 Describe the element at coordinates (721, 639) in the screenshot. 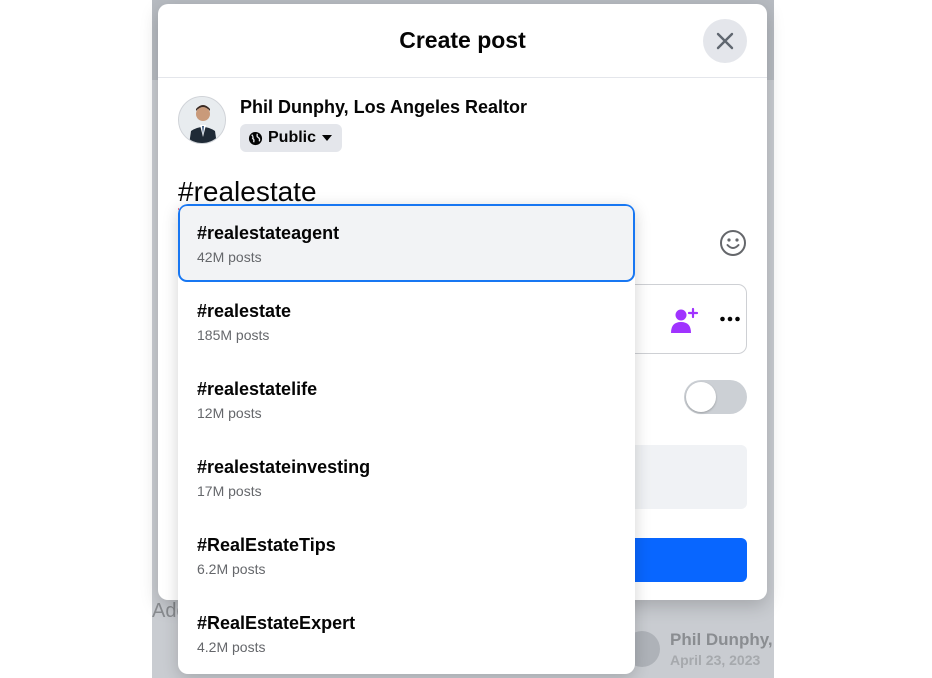

I see `background-author-name: Phil Dunphy,` at that location.